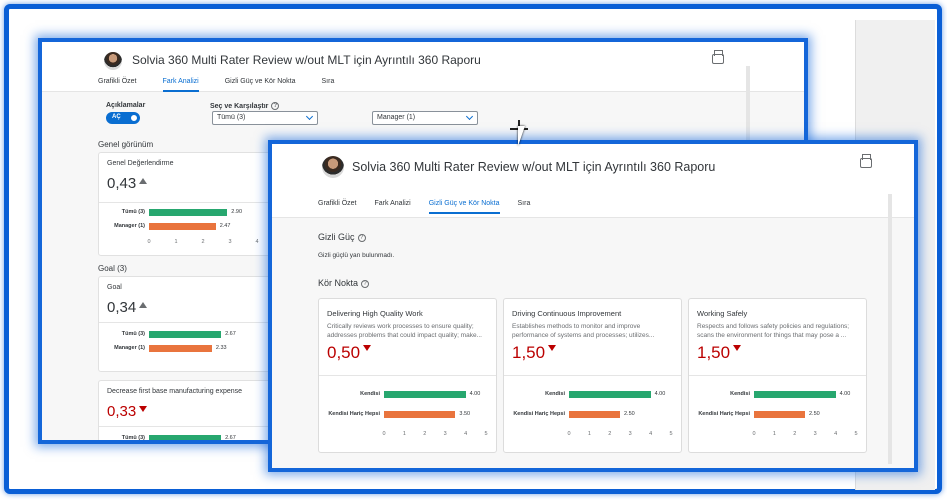 Image resolution: width=947 pixels, height=500 pixels. I want to click on select-value: Manager (1), so click(396, 117).